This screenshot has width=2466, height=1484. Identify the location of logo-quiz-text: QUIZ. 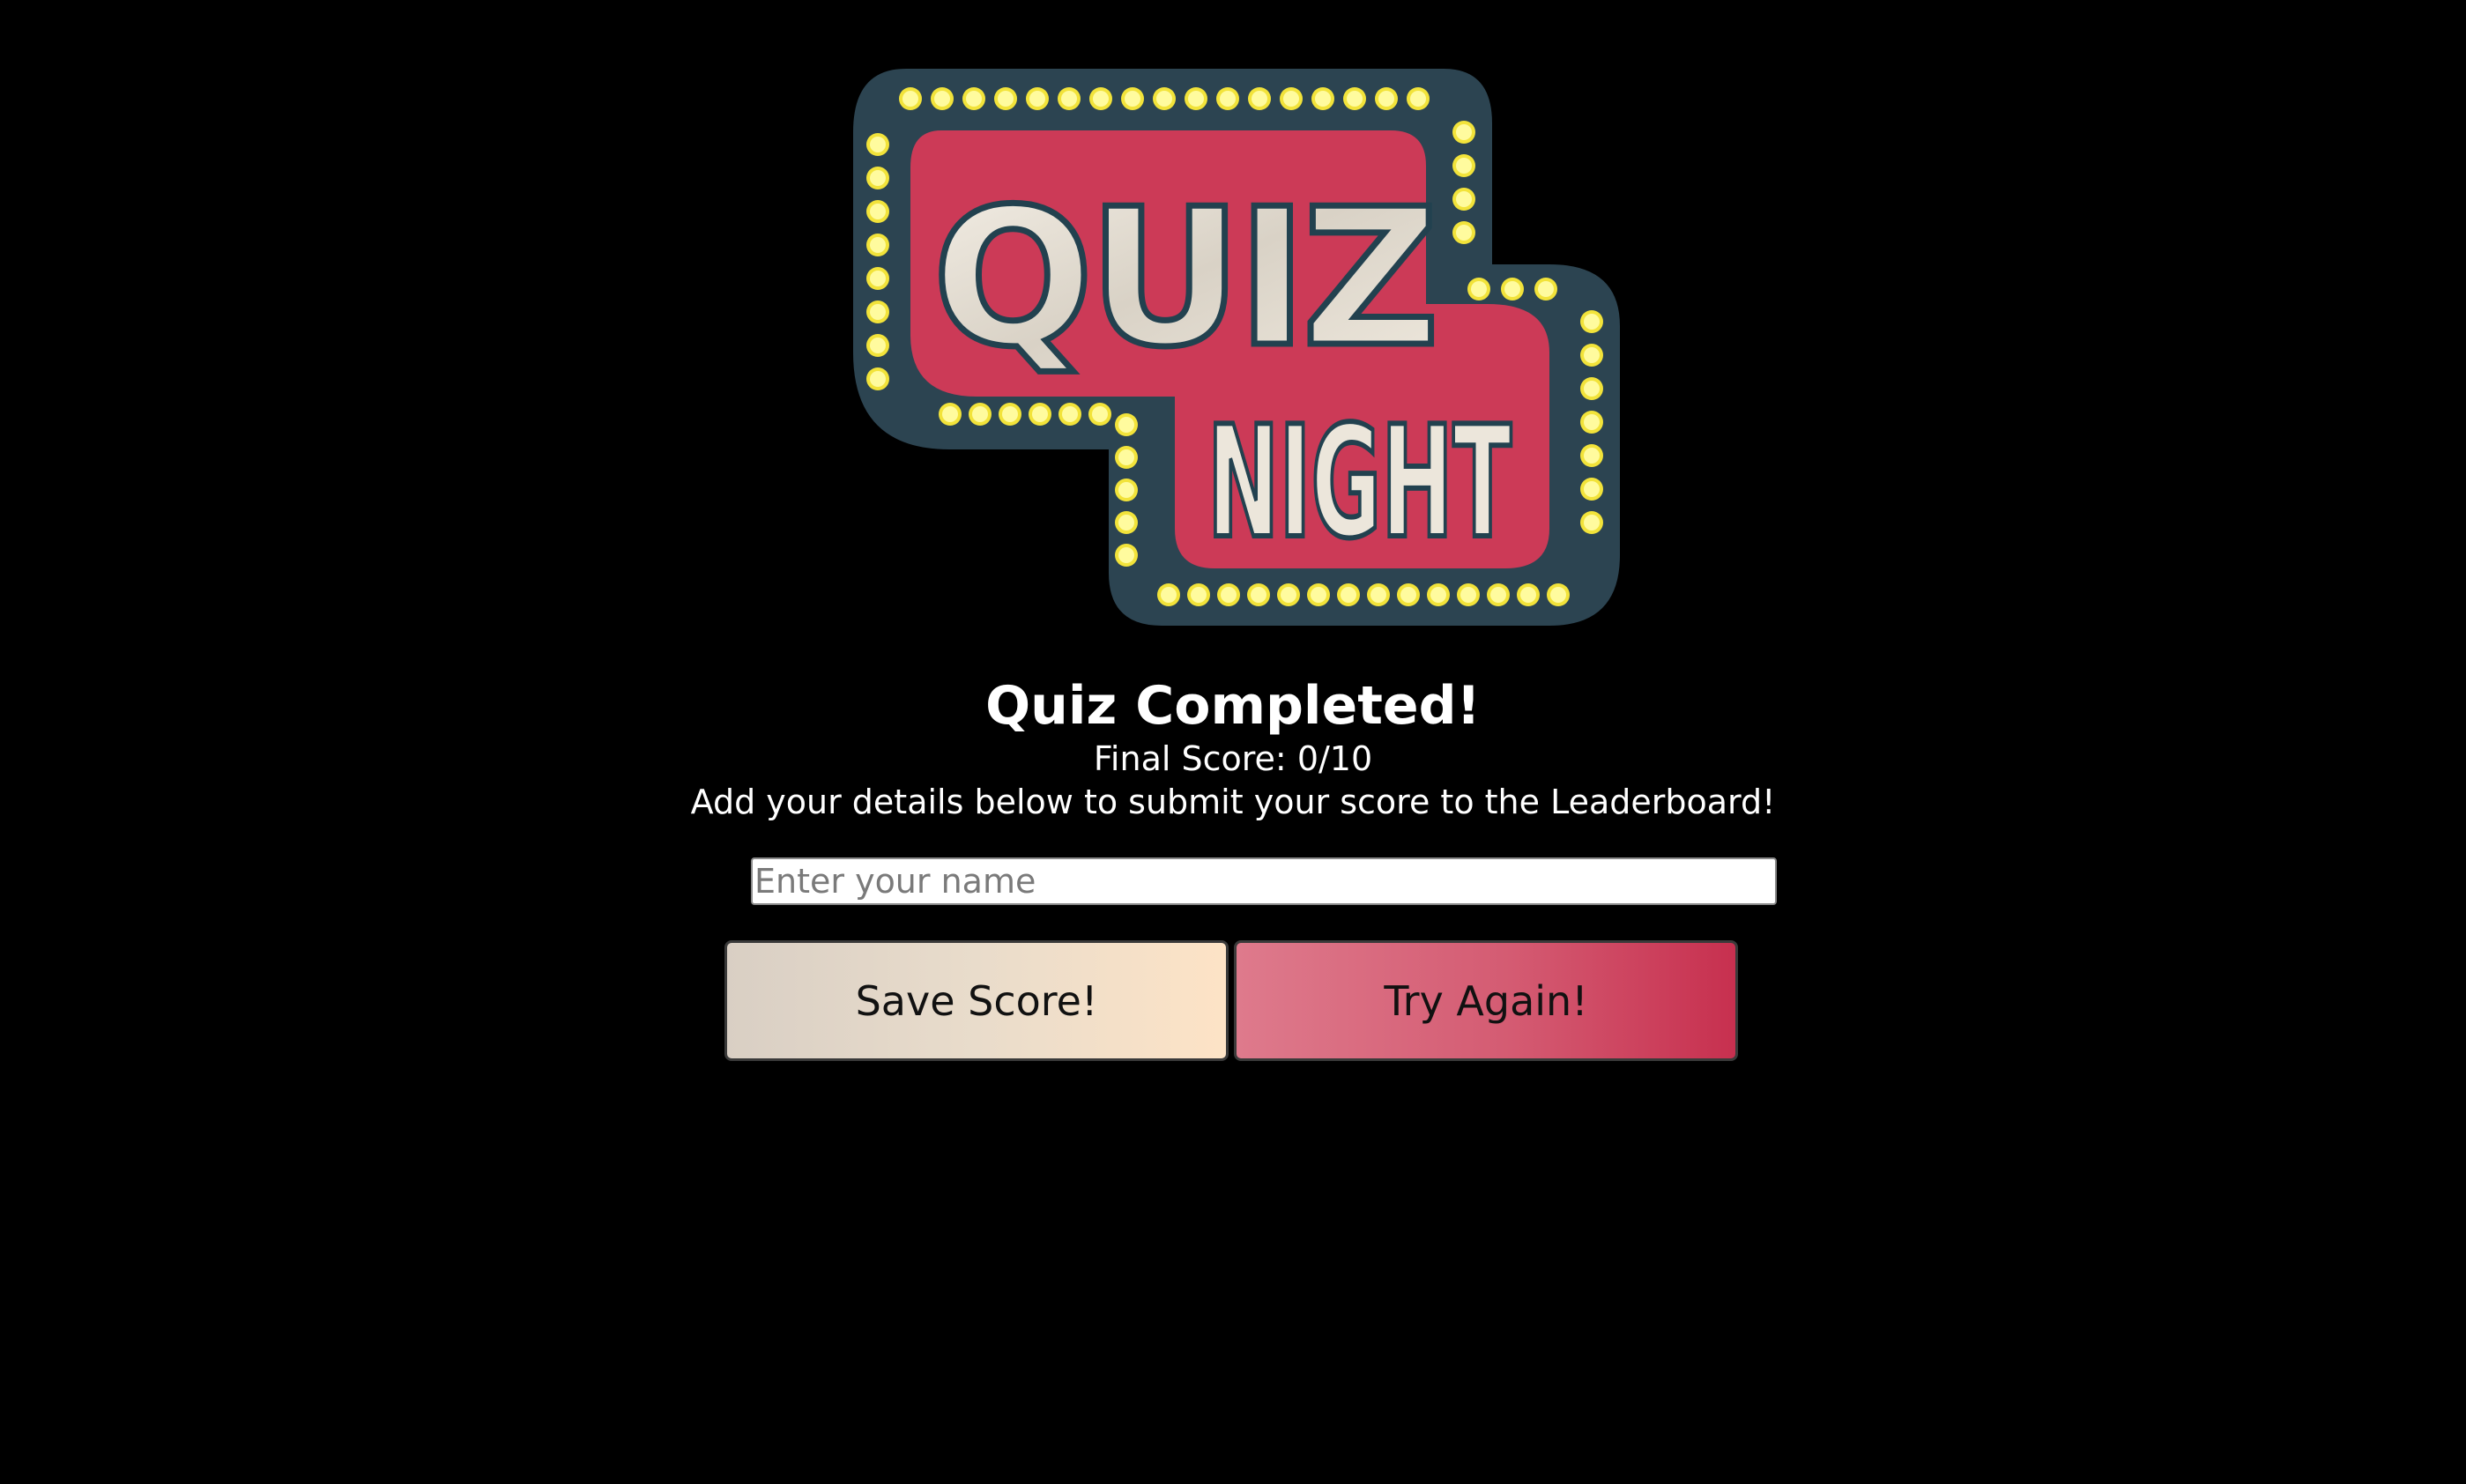
(1183, 278).